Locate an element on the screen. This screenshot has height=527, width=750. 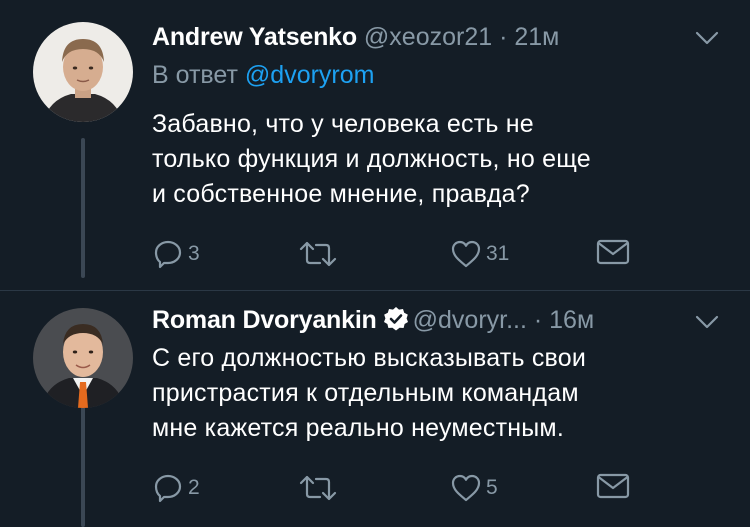
tweet-header: Andrew Yatsenko @xeozor21 · 21м is located at coordinates (355, 37).